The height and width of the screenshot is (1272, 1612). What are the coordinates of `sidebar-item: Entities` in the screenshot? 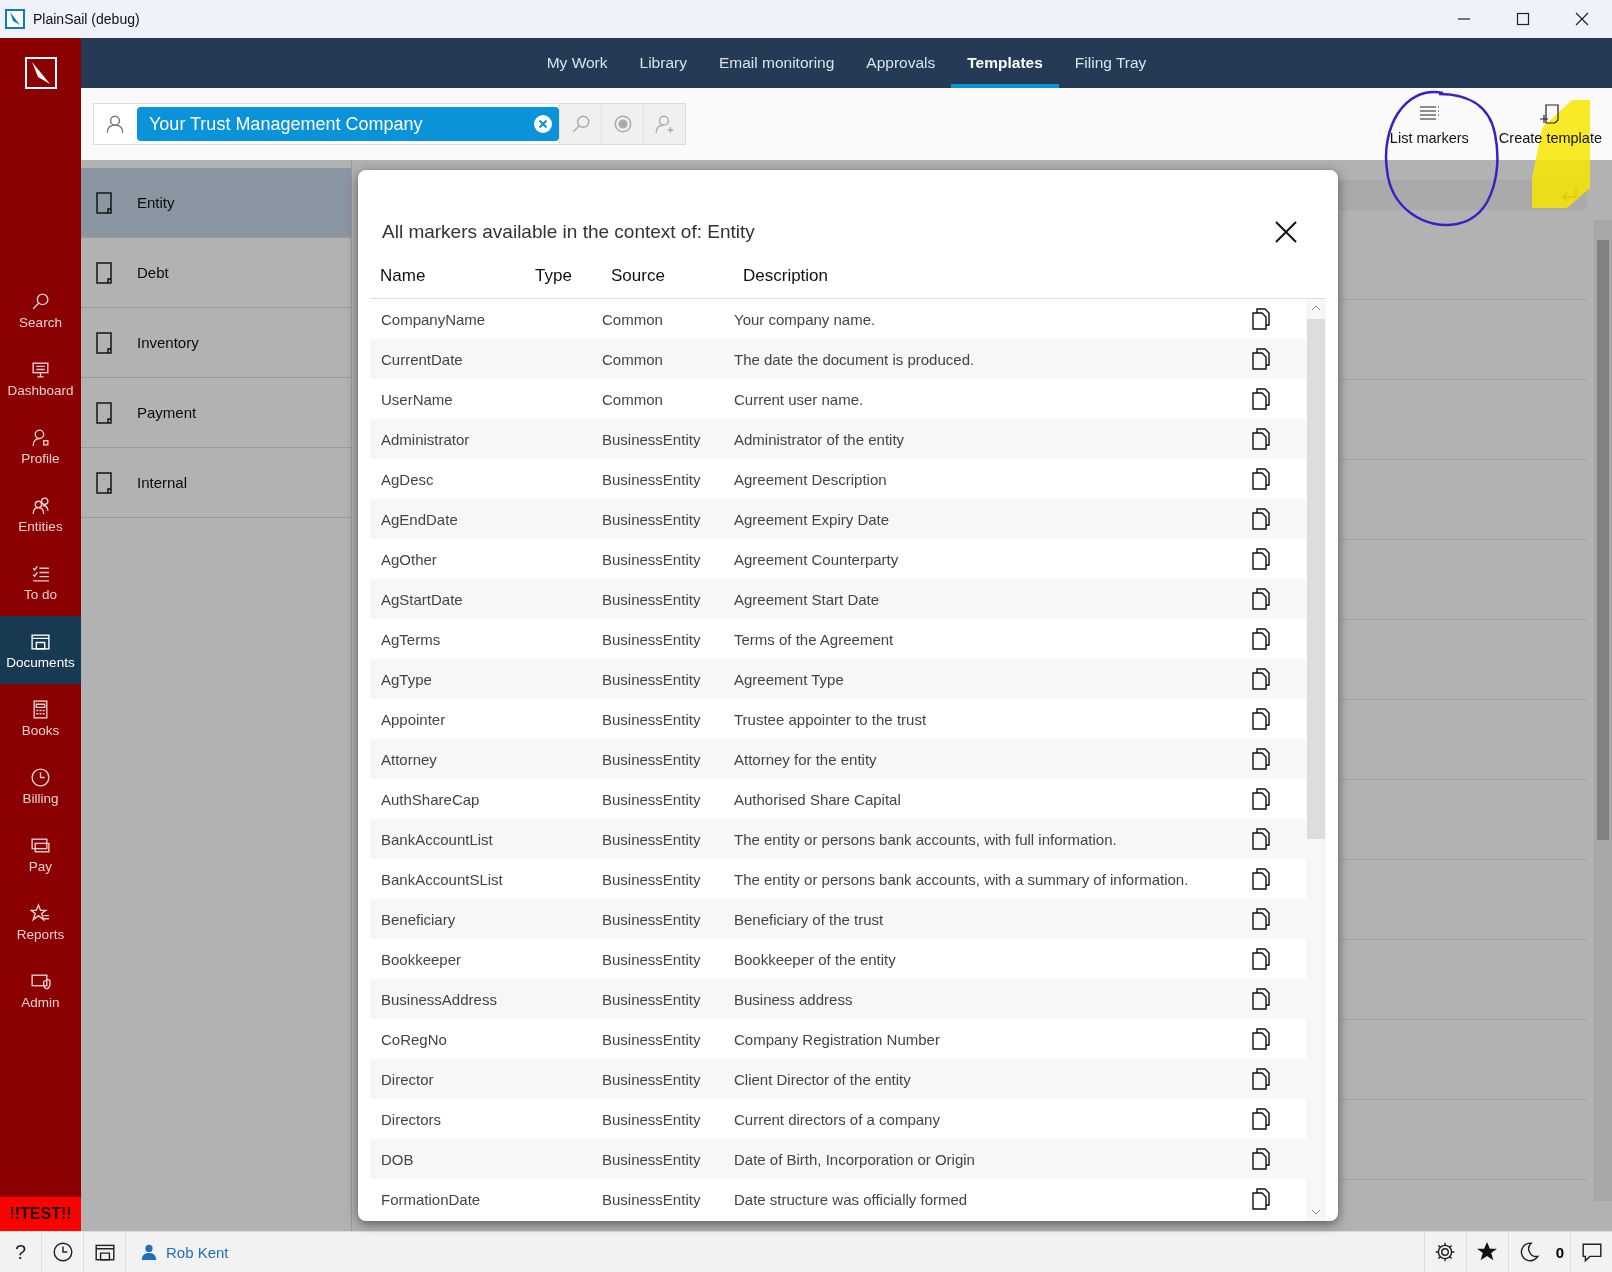 It's located at (40, 514).